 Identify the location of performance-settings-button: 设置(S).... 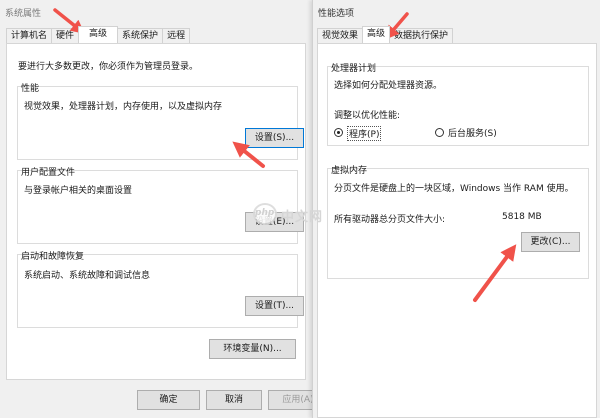
(274, 138).